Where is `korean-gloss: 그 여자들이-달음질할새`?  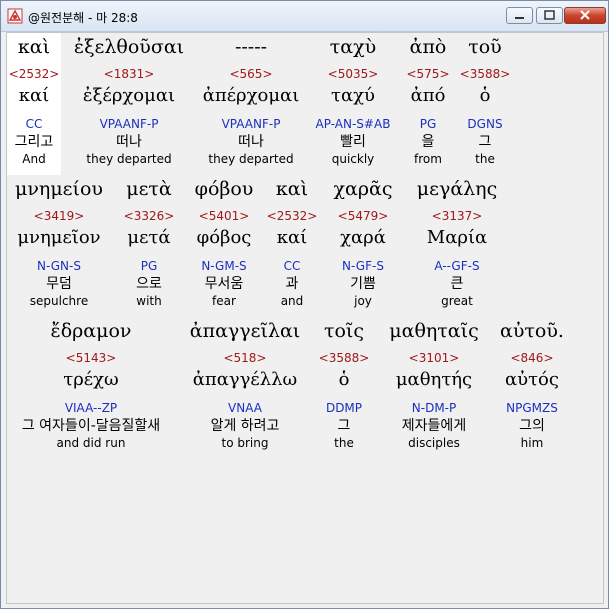
korean-gloss: 그 여자들이-달음질할새 is located at coordinates (91, 426).